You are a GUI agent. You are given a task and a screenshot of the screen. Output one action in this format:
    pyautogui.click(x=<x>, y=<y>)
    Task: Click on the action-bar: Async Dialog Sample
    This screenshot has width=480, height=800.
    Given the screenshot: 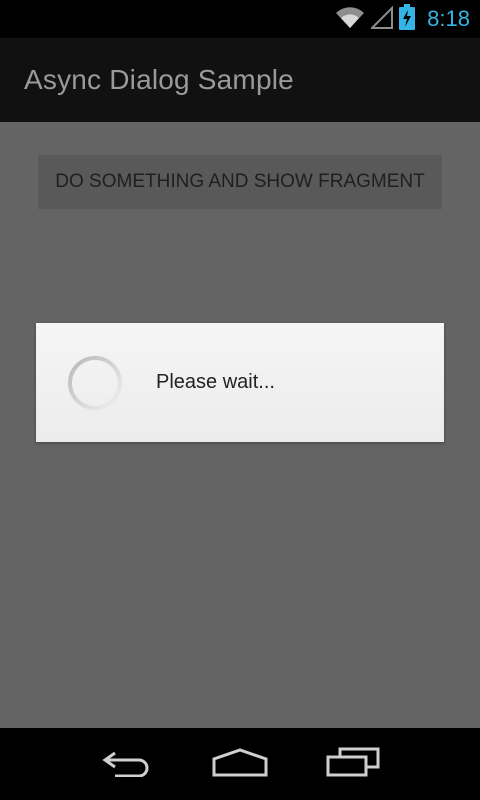 What is the action you would take?
    pyautogui.click(x=240, y=80)
    